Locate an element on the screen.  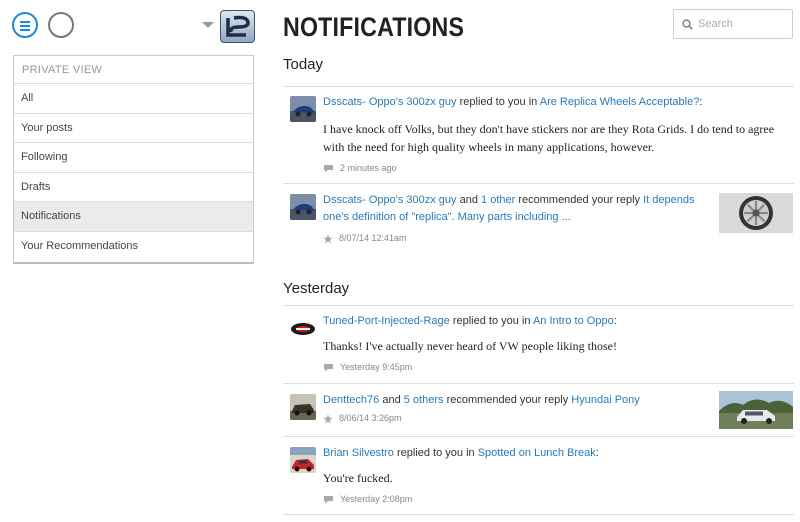
post-link: Are Replica Wheels Acceptable? is located at coordinates (620, 102).